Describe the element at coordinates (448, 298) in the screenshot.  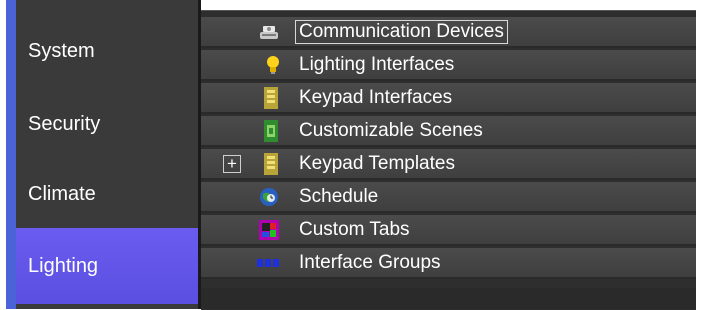
I see `tree-footer` at that location.